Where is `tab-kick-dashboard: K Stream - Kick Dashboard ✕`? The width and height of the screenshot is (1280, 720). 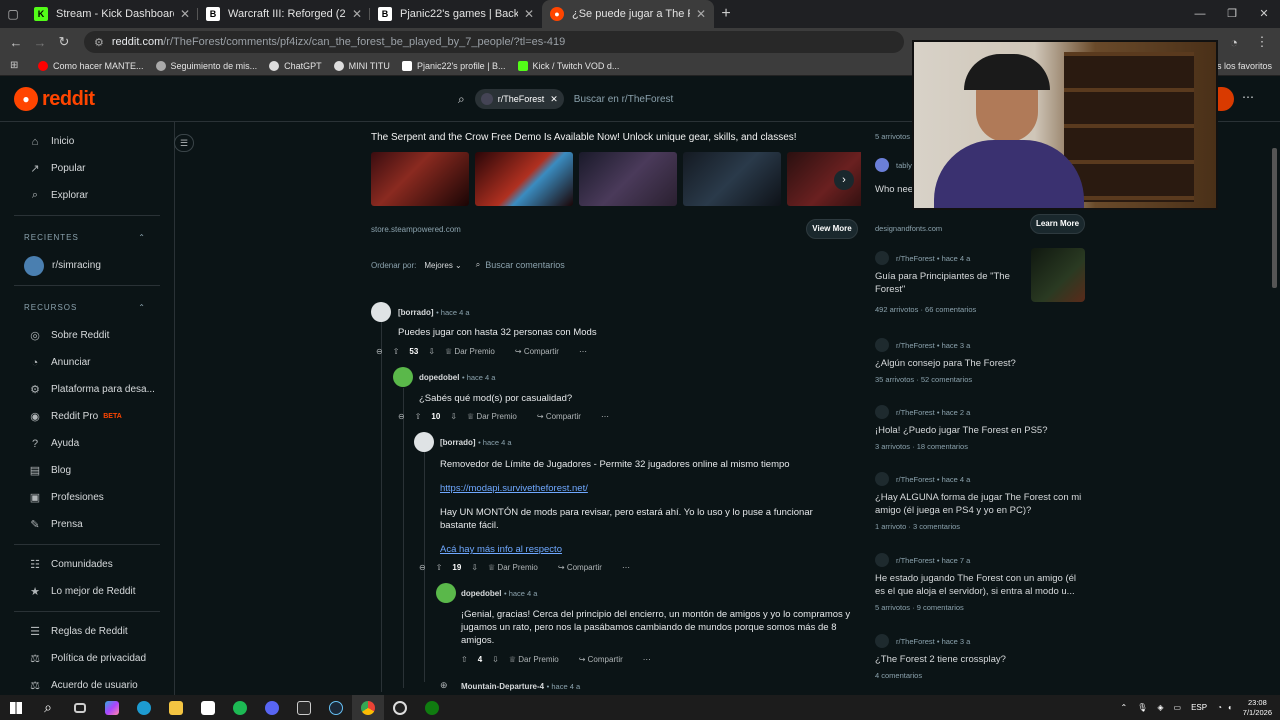 tab-kick-dashboard: K Stream - Kick Dashboard ✕ is located at coordinates (112, 14).